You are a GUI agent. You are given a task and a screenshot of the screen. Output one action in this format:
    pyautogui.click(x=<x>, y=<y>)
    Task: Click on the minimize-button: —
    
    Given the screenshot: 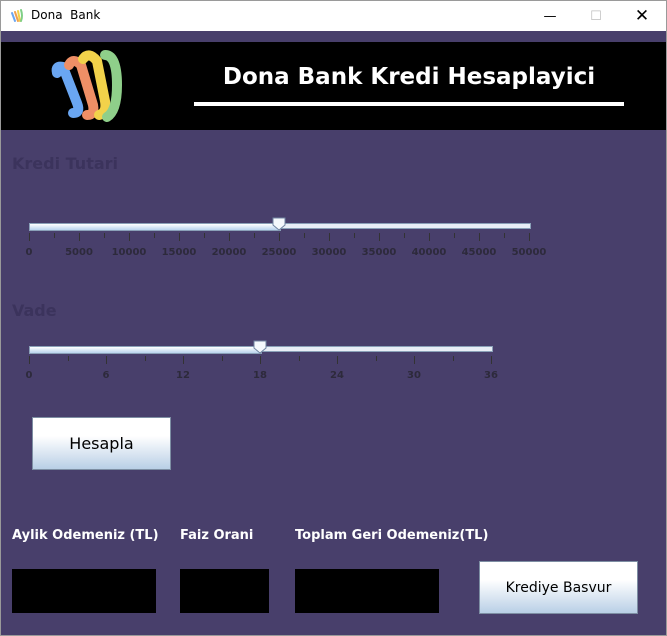 What is the action you would take?
    pyautogui.click(x=550, y=16)
    